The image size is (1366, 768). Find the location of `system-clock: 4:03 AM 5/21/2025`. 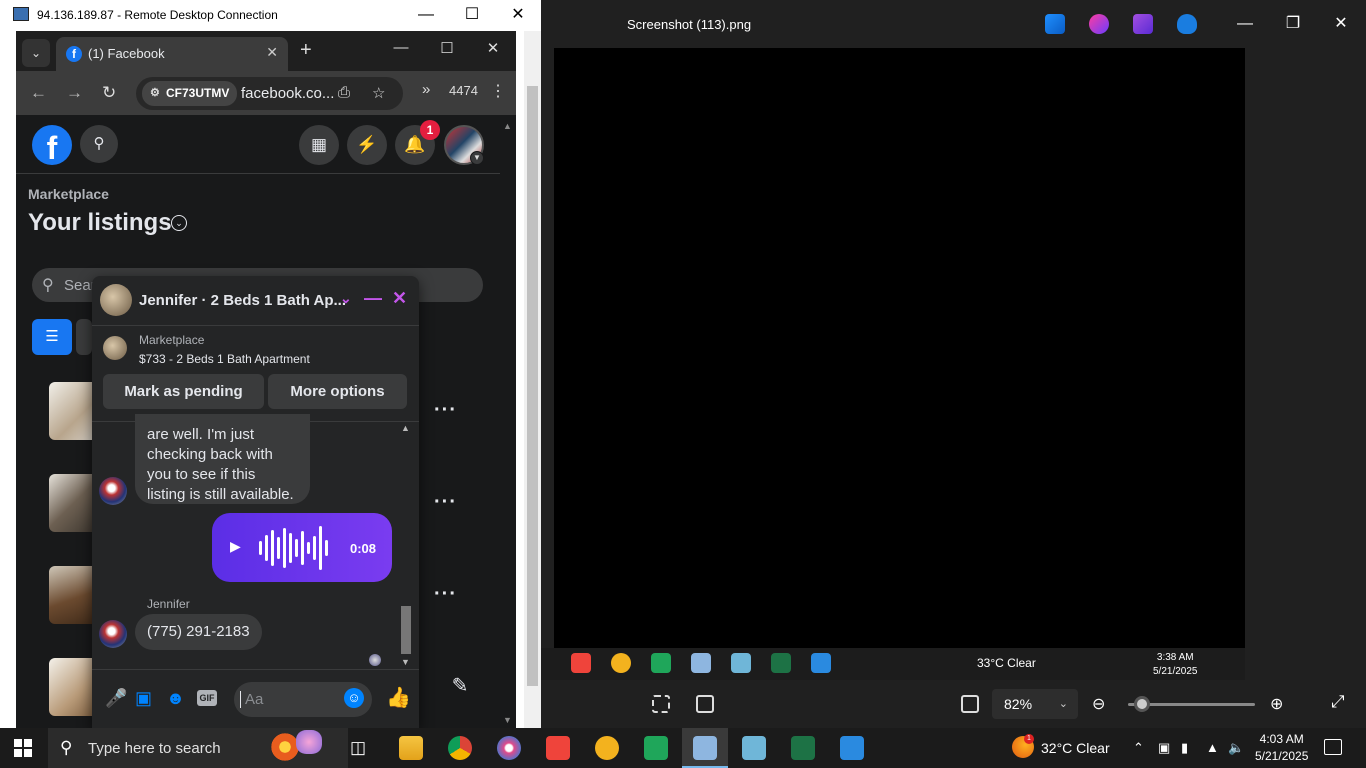

system-clock: 4:03 AM 5/21/2025 is located at coordinates (1281, 748).